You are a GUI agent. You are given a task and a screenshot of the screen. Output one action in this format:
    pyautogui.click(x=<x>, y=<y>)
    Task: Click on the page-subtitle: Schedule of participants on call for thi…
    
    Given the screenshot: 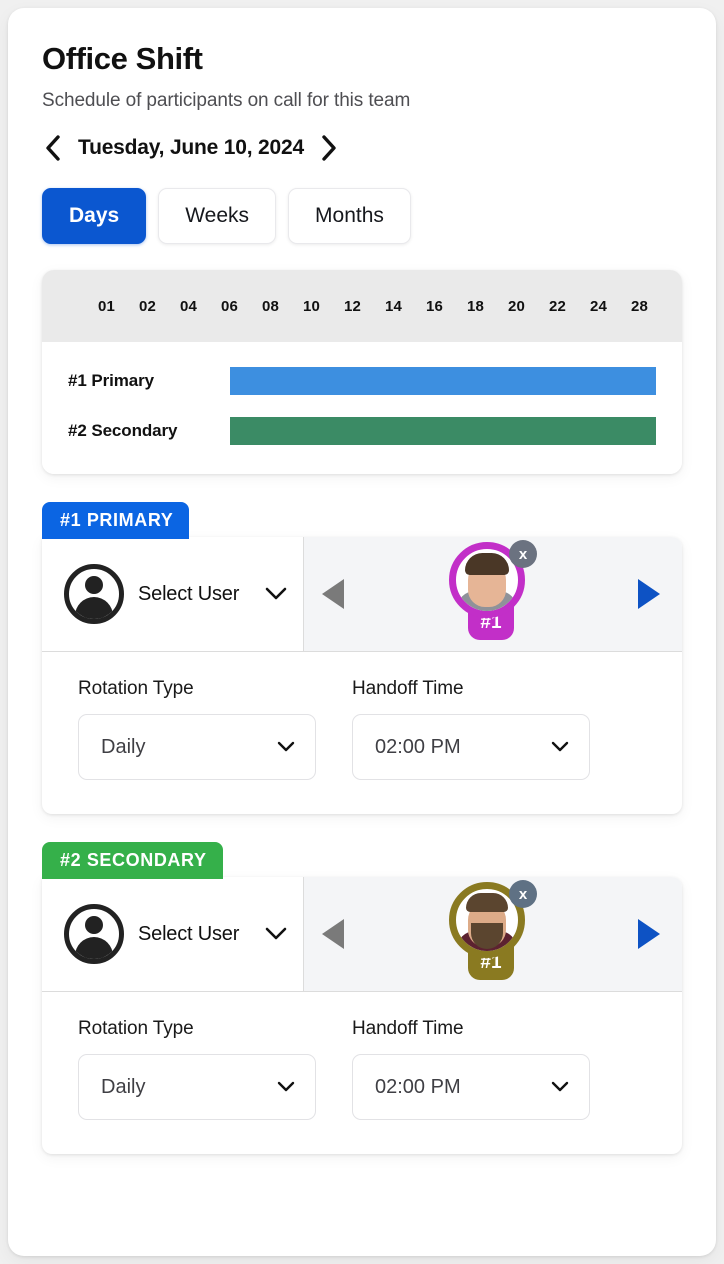 What is the action you would take?
    pyautogui.click(x=226, y=101)
    